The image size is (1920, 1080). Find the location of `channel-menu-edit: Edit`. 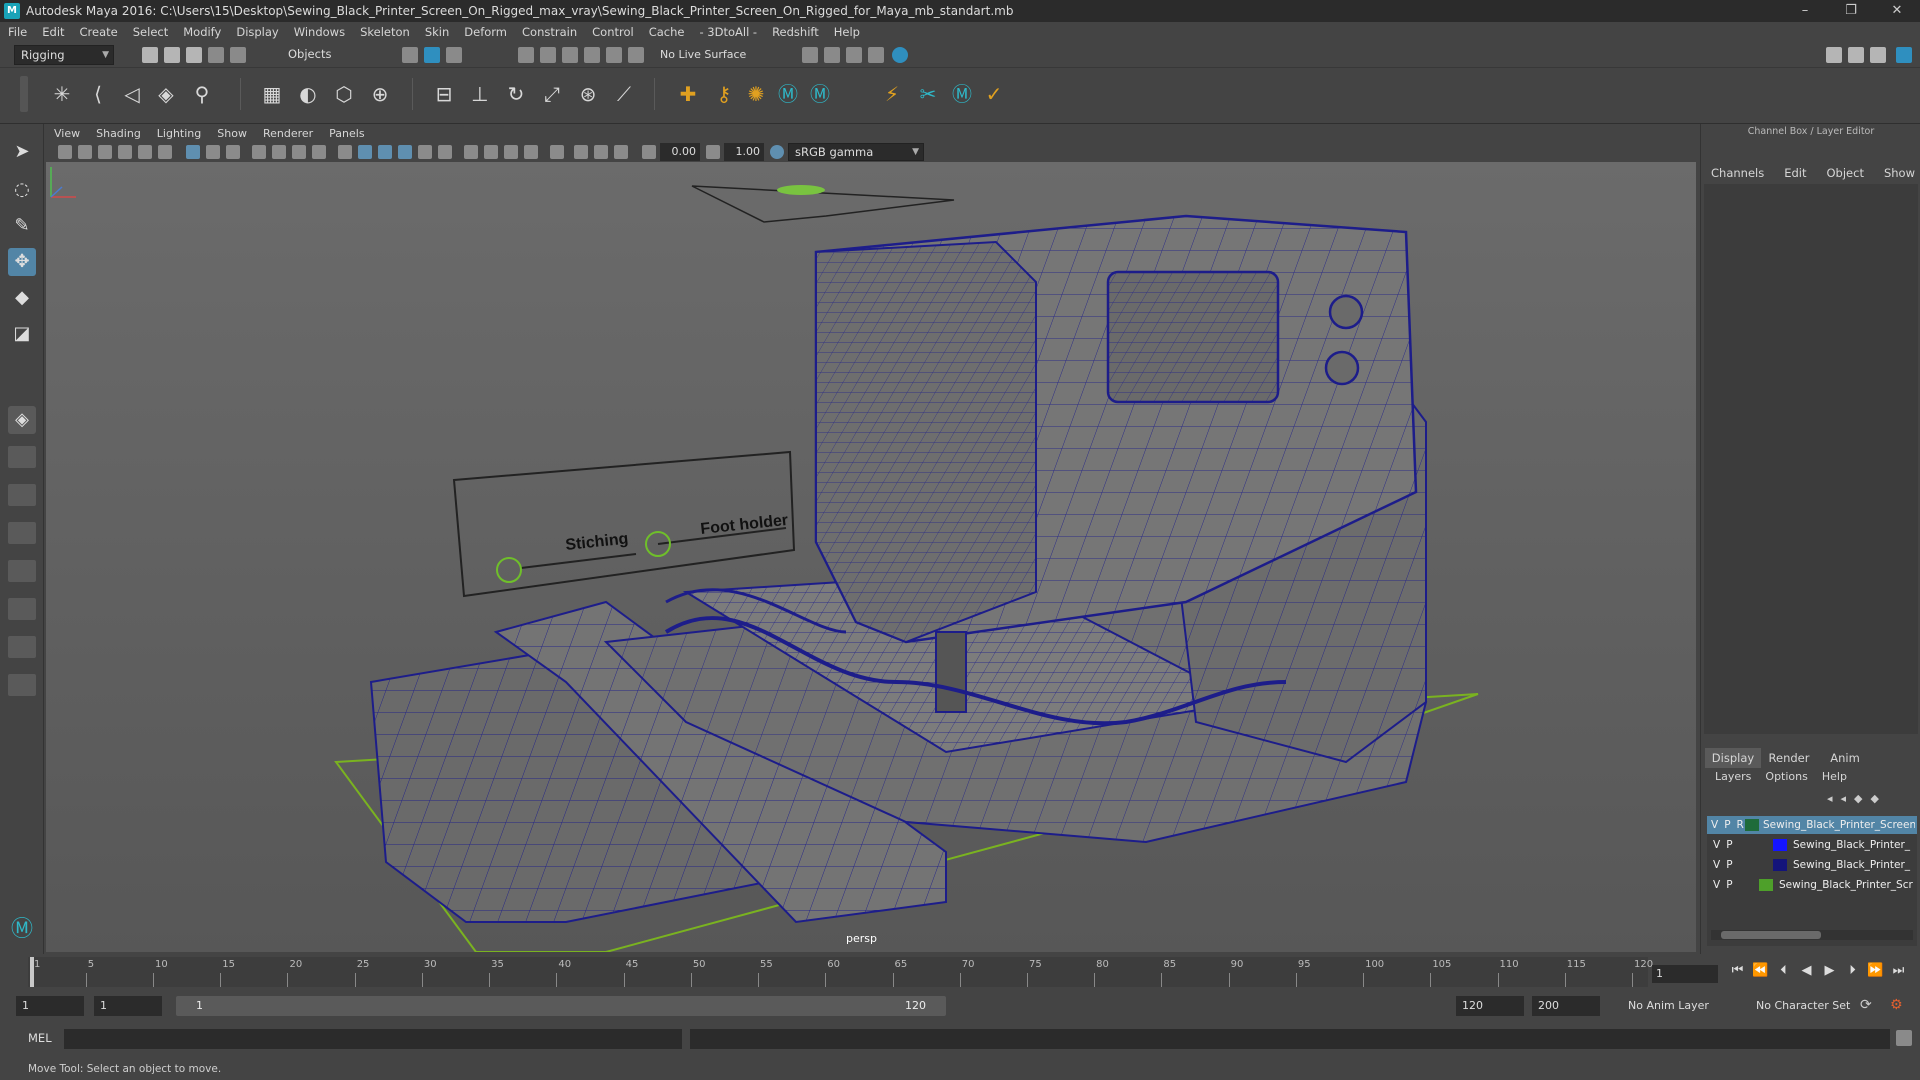

channel-menu-edit: Edit is located at coordinates (1795, 173).